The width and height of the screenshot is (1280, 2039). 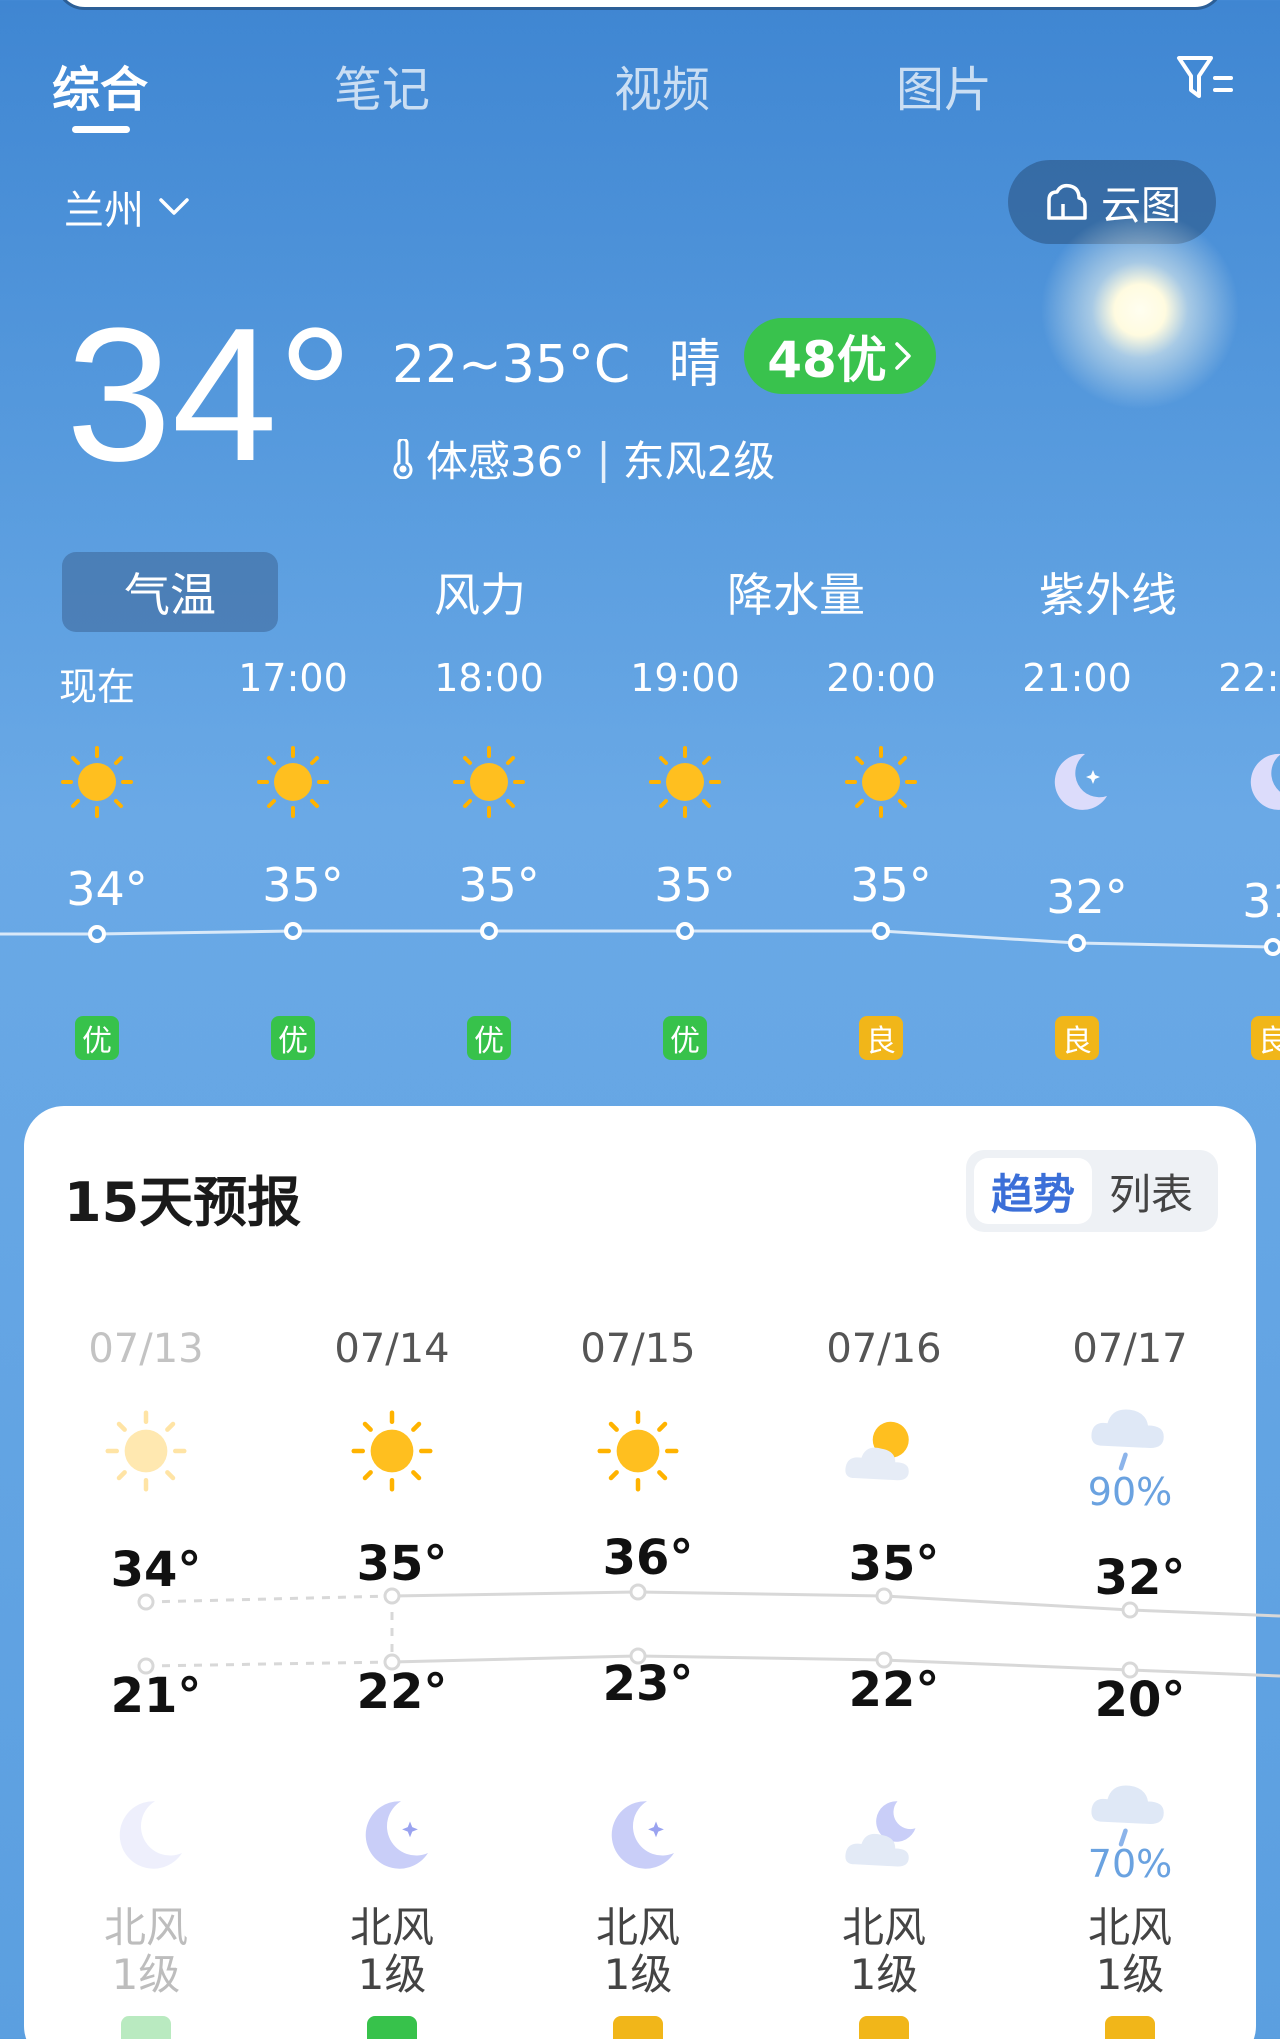 I want to click on hour-temperature: 31°, so click(x=1261, y=901).